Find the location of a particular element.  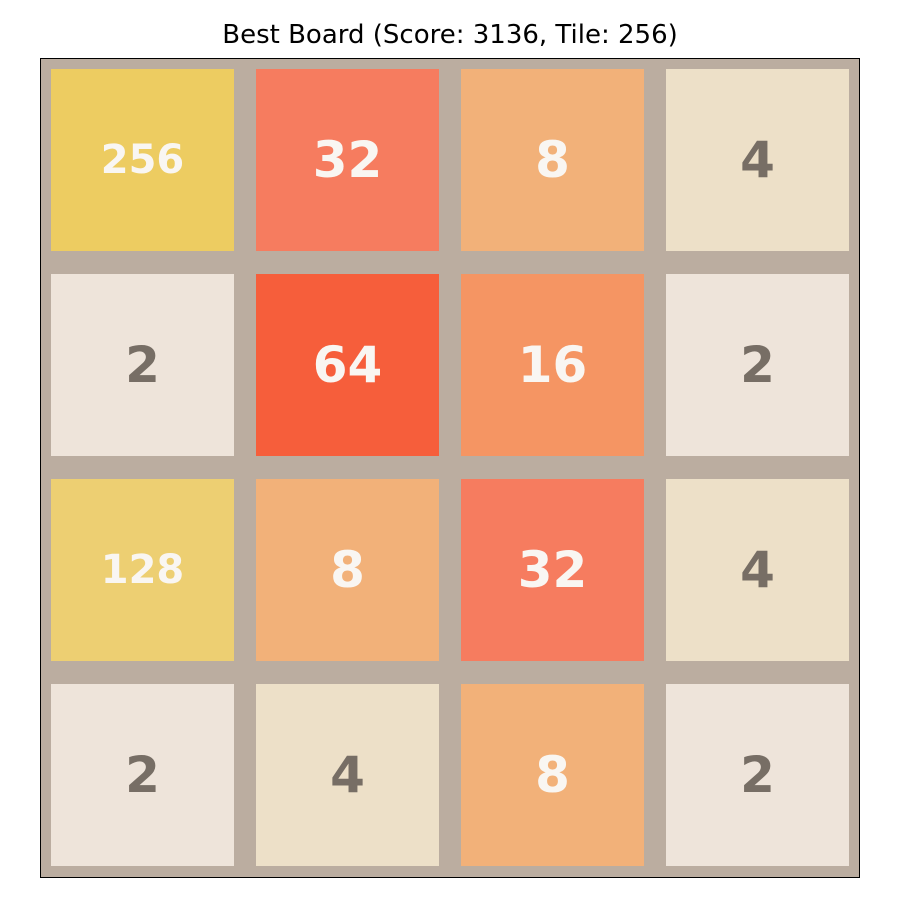

tile-r3-c1: 4 is located at coordinates (347, 775).